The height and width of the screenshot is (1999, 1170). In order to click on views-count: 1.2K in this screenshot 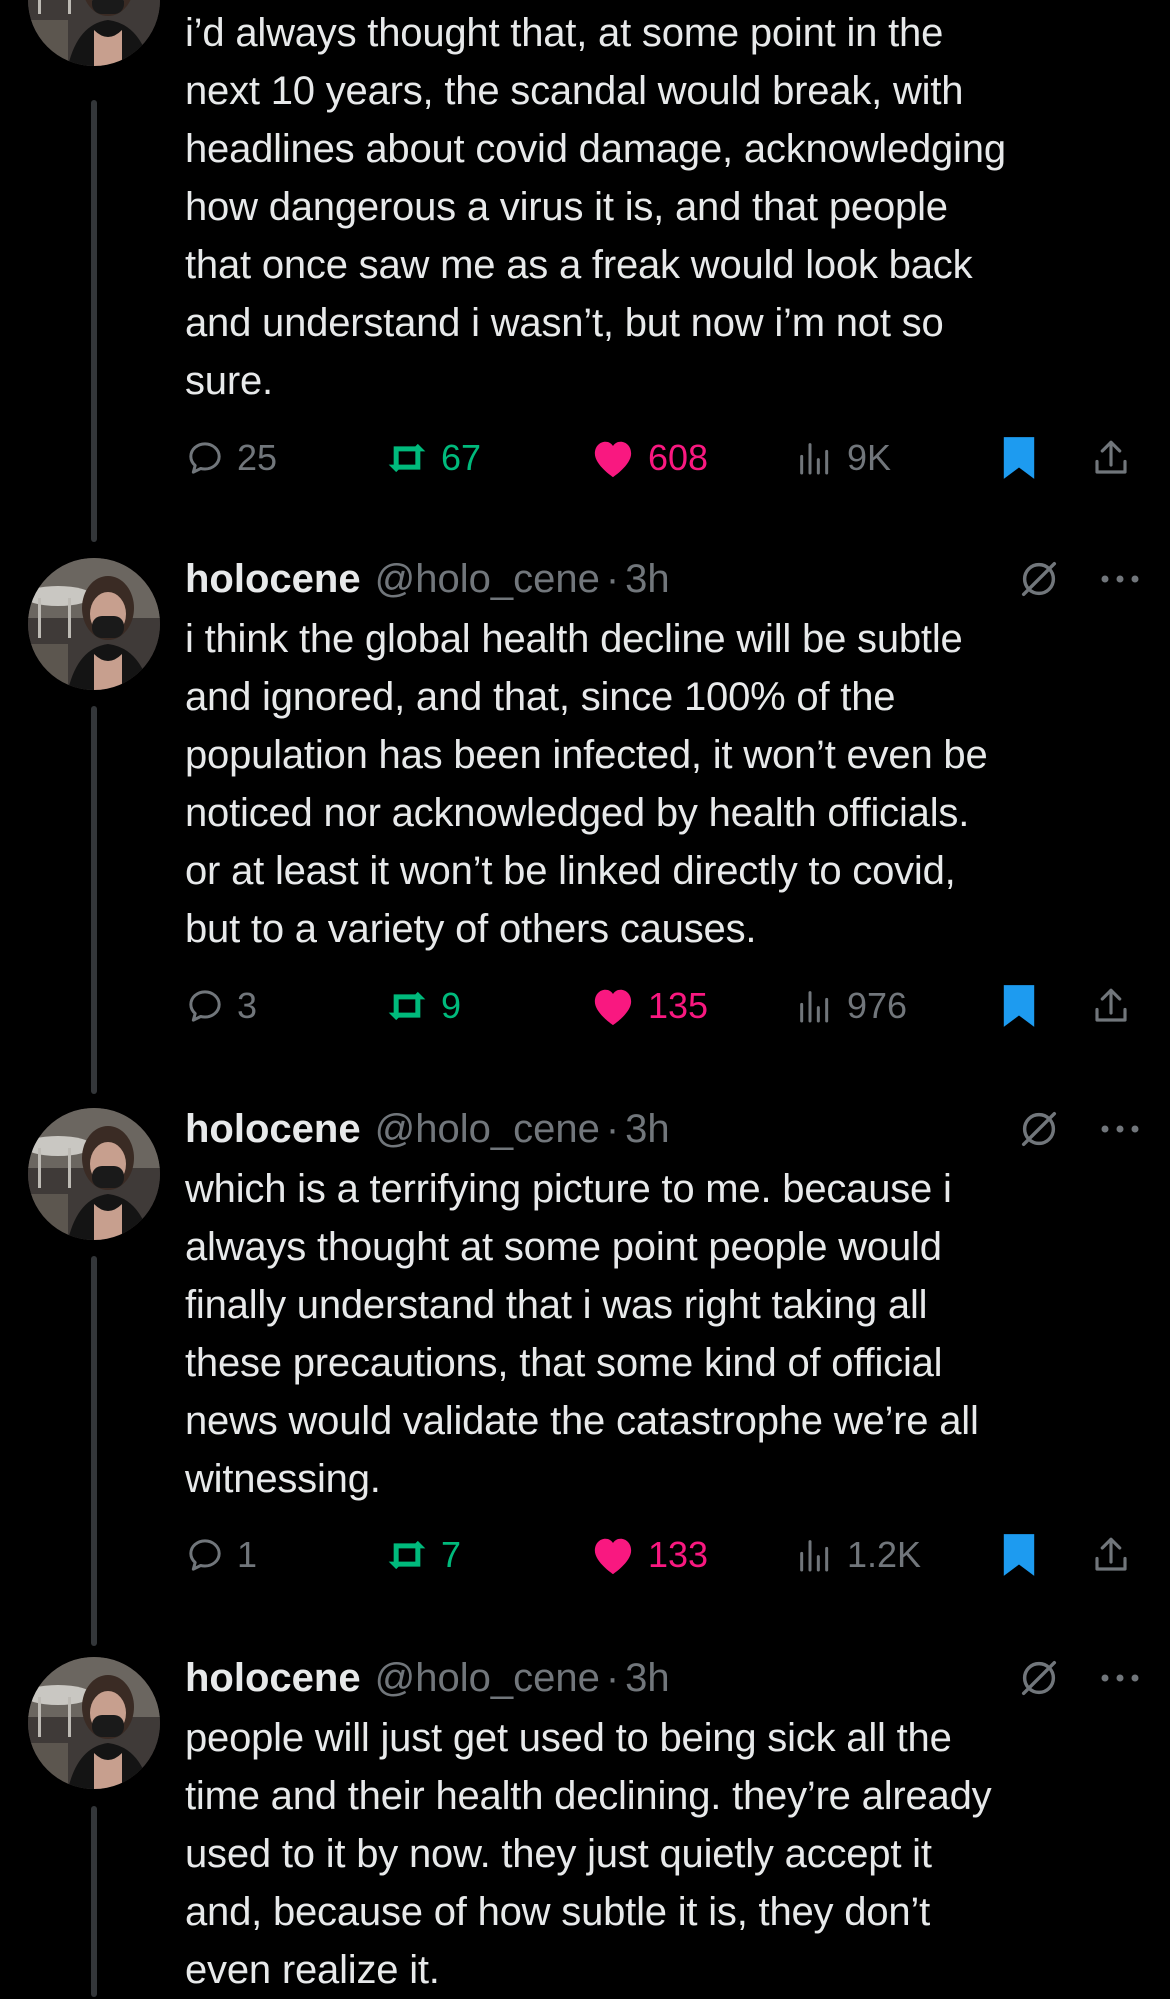, I will do `click(884, 1554)`.